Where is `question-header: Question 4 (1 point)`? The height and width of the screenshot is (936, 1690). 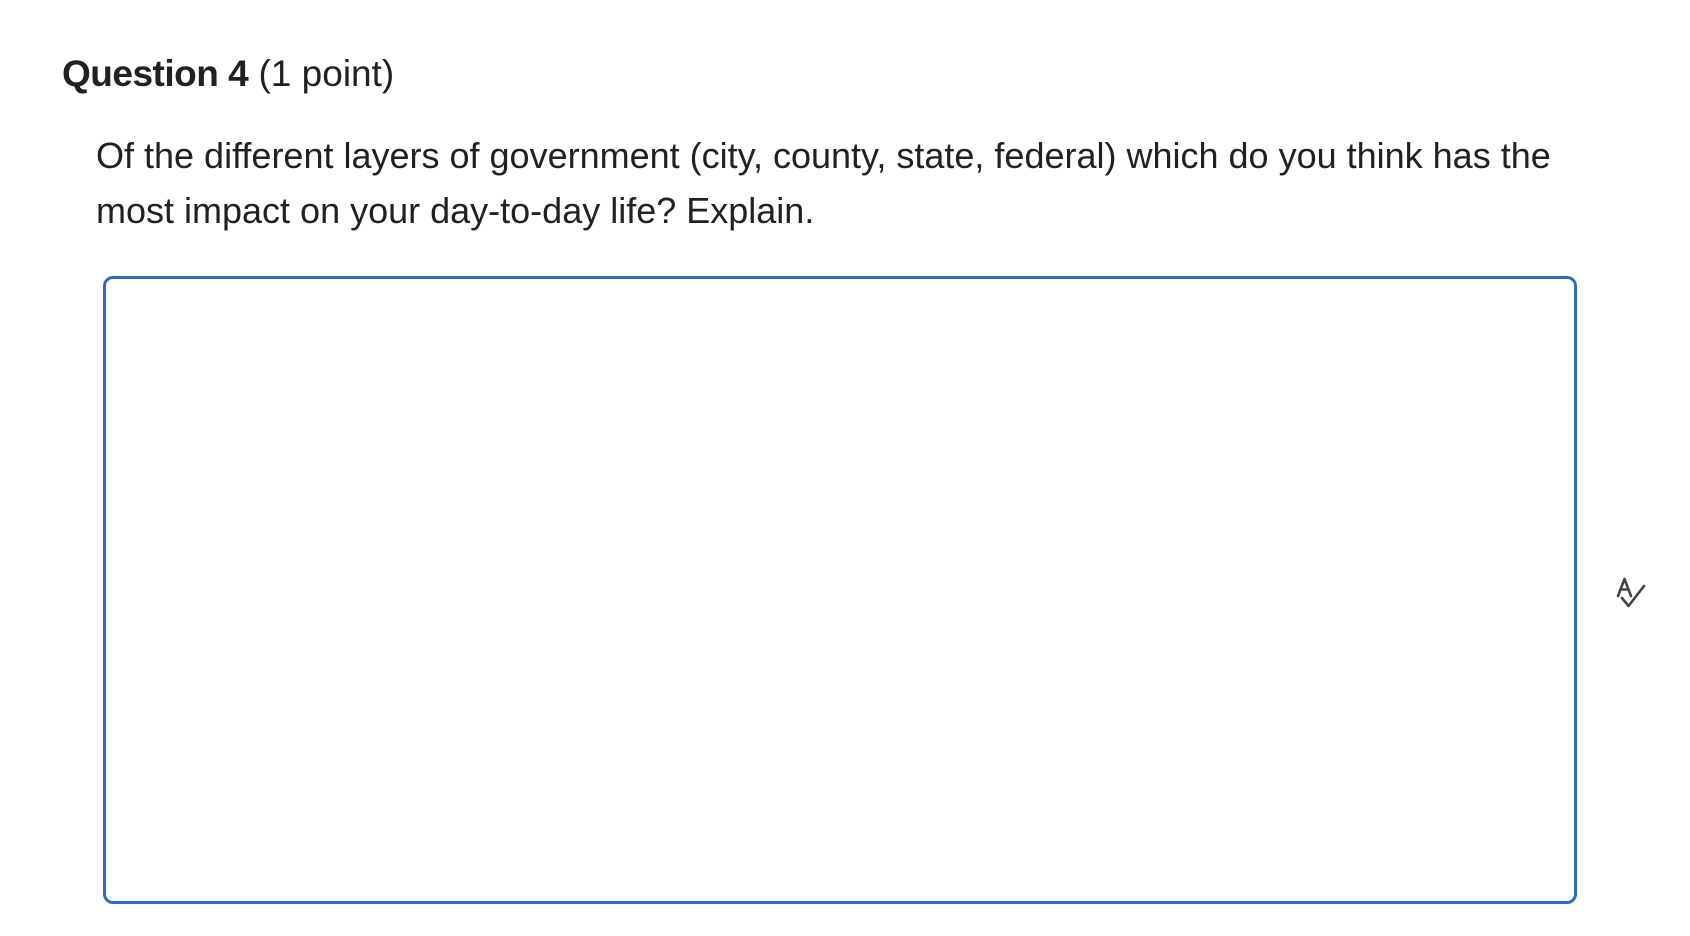
question-header: Question 4 (1 point) is located at coordinates (228, 74).